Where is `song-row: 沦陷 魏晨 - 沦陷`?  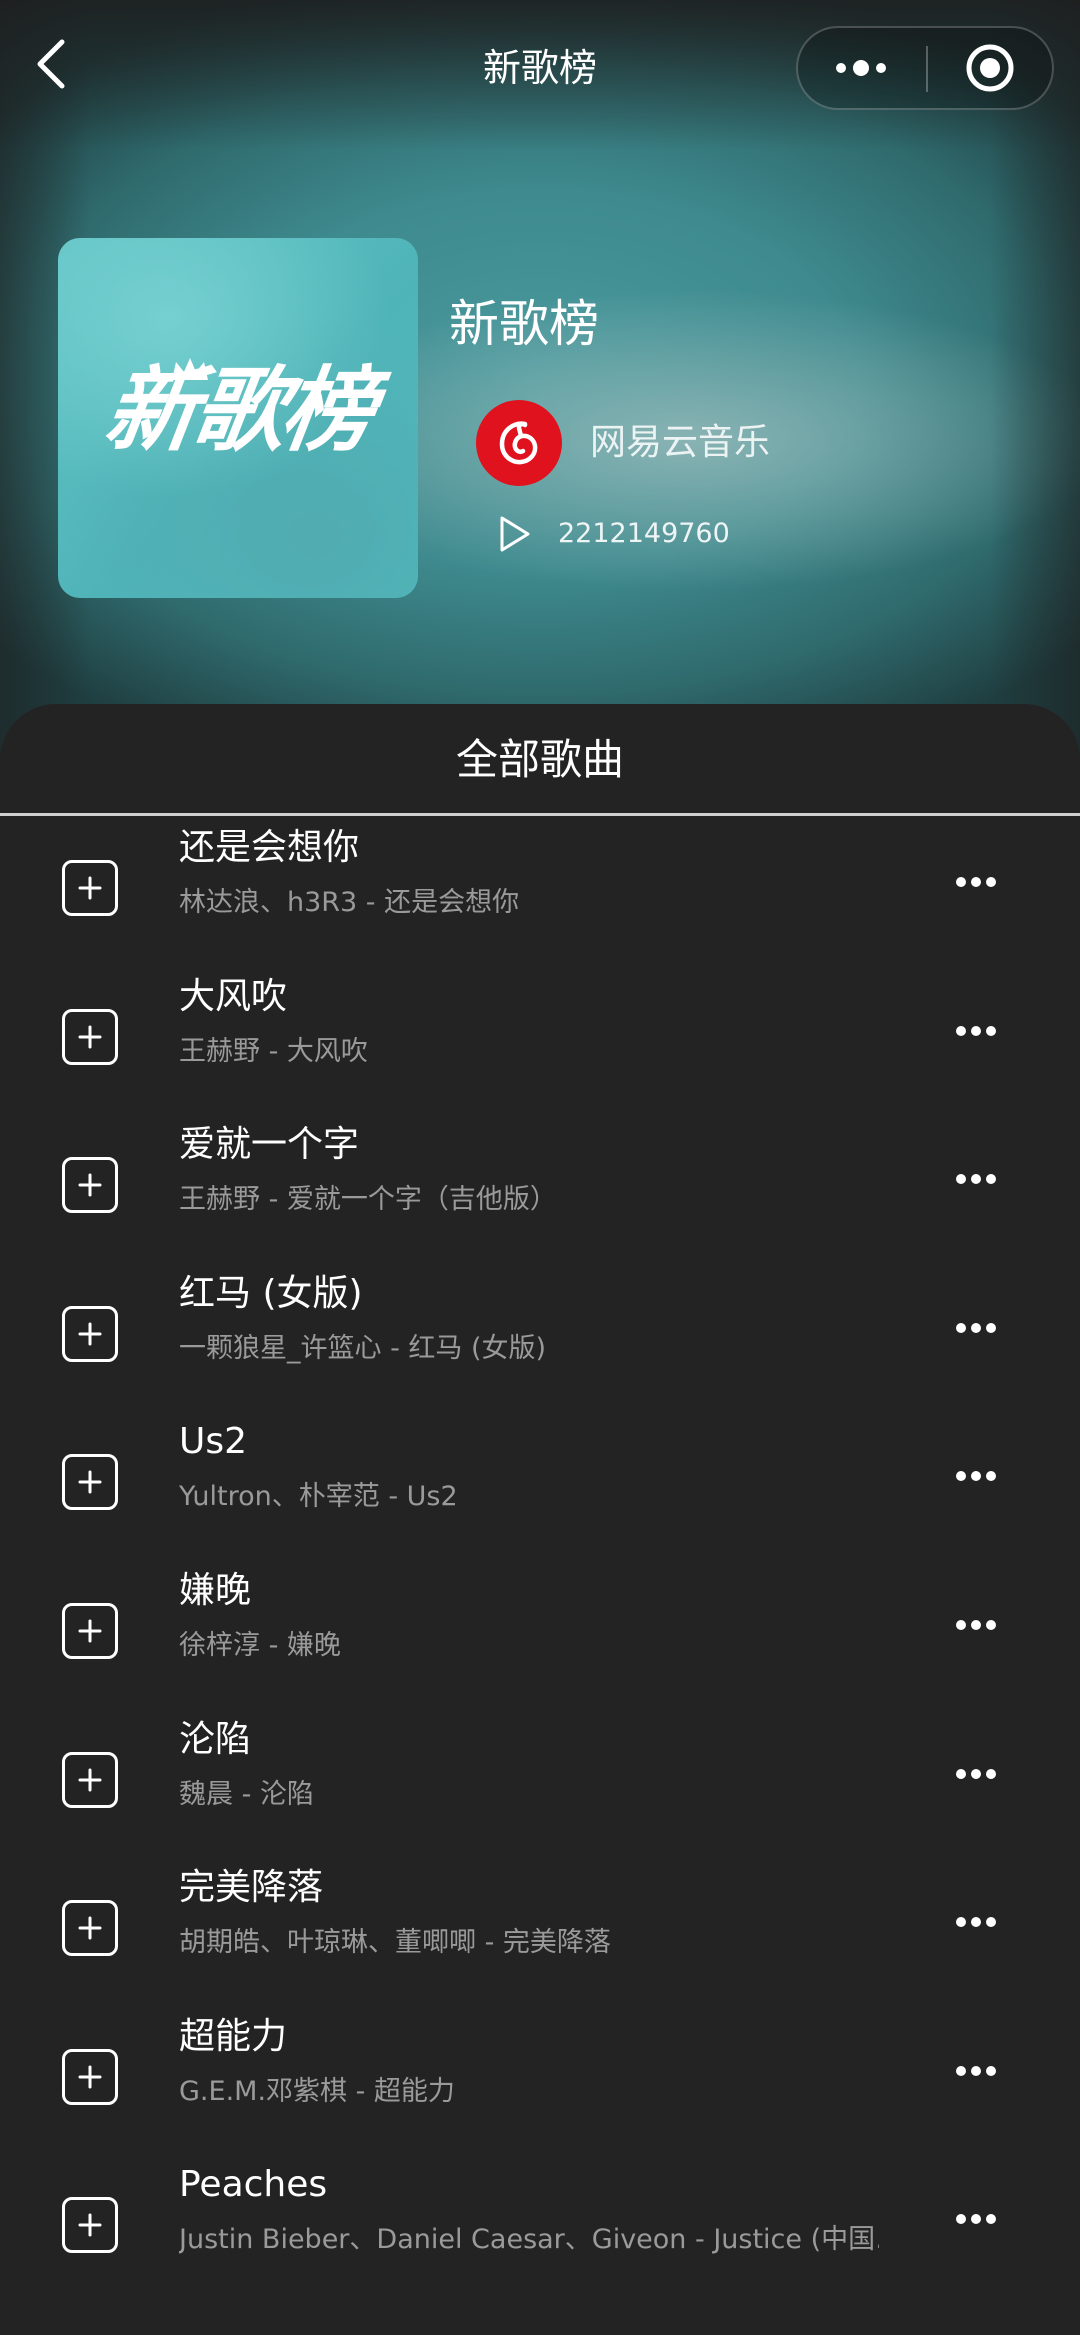
song-row: 沦陷 魏晨 - 沦陷 is located at coordinates (540, 1782).